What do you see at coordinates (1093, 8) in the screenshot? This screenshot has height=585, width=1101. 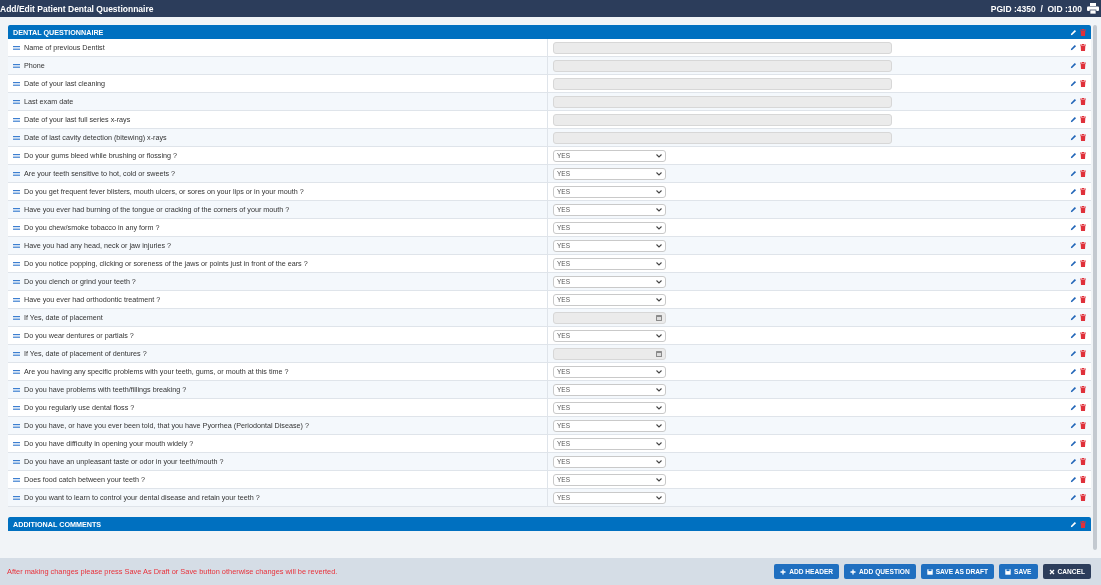 I see `printer-icon` at bounding box center [1093, 8].